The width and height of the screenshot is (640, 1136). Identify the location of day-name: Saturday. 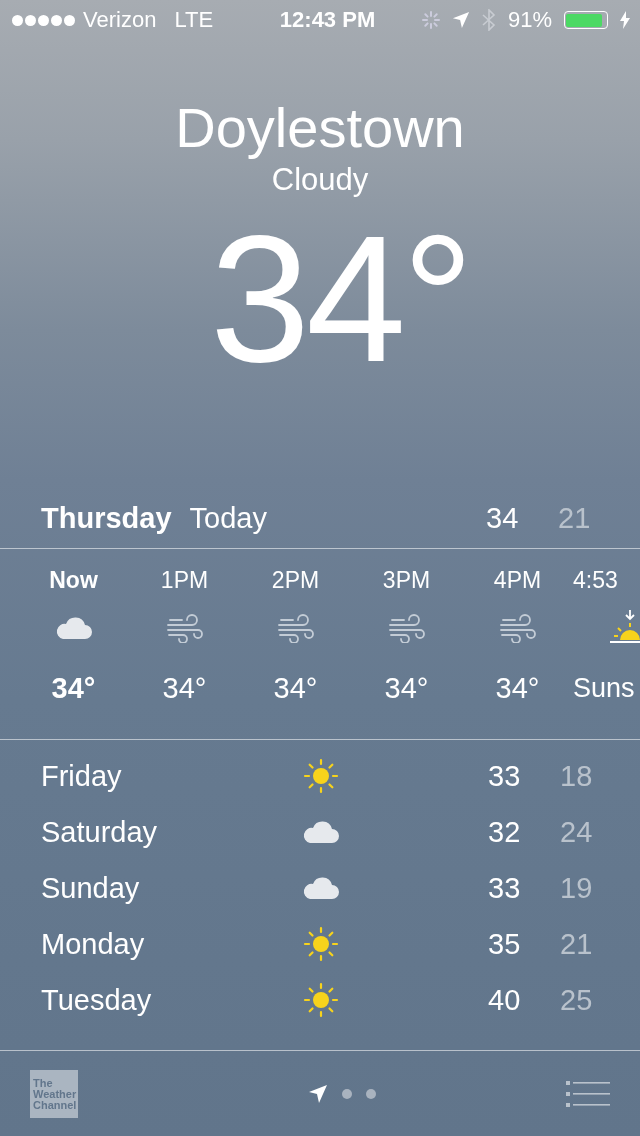
(100, 832).